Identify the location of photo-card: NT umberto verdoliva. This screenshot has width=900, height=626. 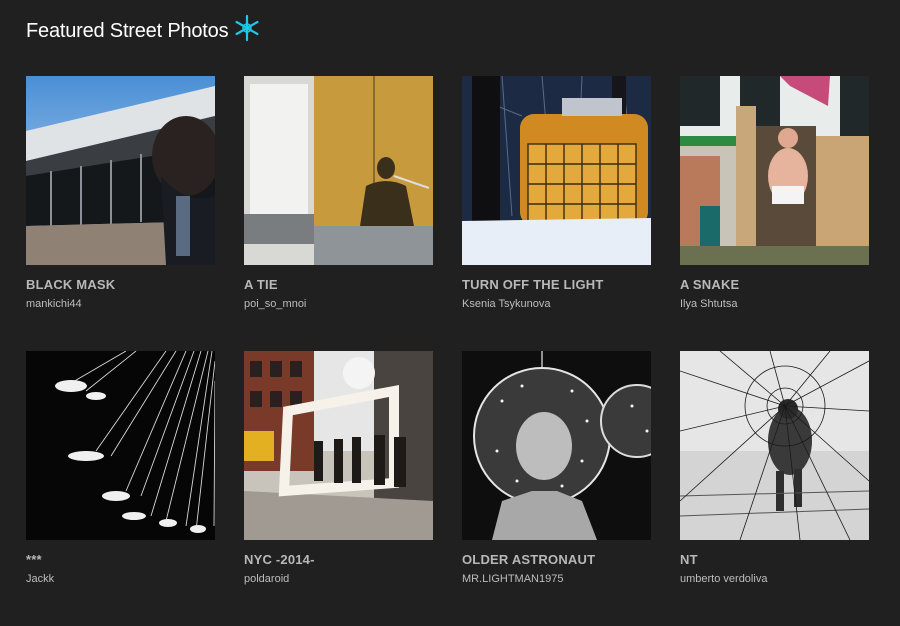
(774, 488).